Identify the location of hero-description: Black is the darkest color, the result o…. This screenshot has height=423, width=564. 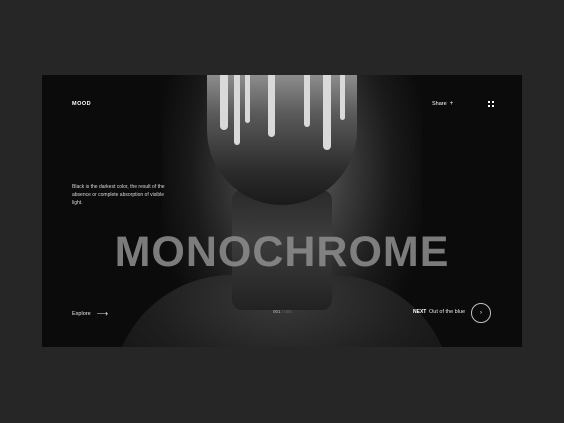
(118, 195).